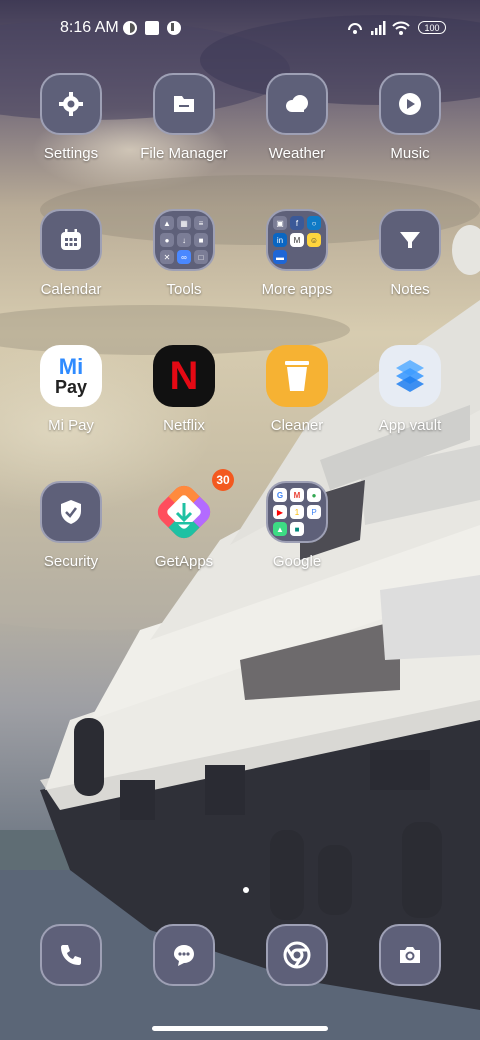 This screenshot has height=1040, width=480. What do you see at coordinates (297, 289) in the screenshot?
I see `app-label: More apps` at bounding box center [297, 289].